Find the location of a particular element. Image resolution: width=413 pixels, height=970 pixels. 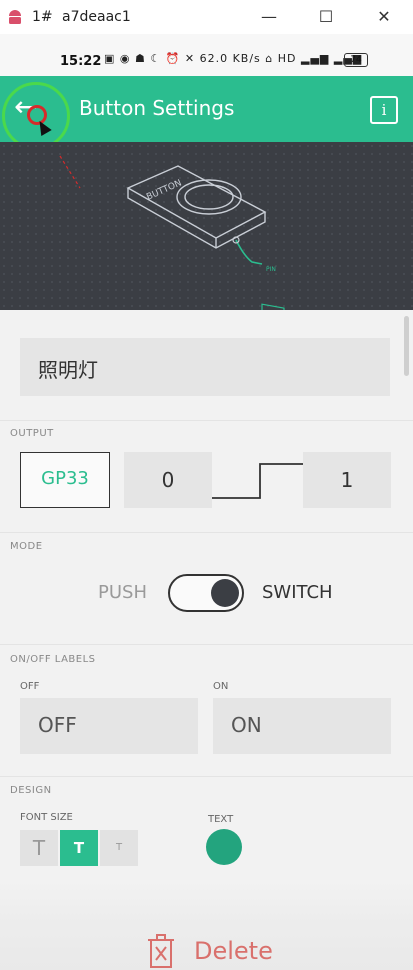

delete-label: Delete is located at coordinates (233, 951).